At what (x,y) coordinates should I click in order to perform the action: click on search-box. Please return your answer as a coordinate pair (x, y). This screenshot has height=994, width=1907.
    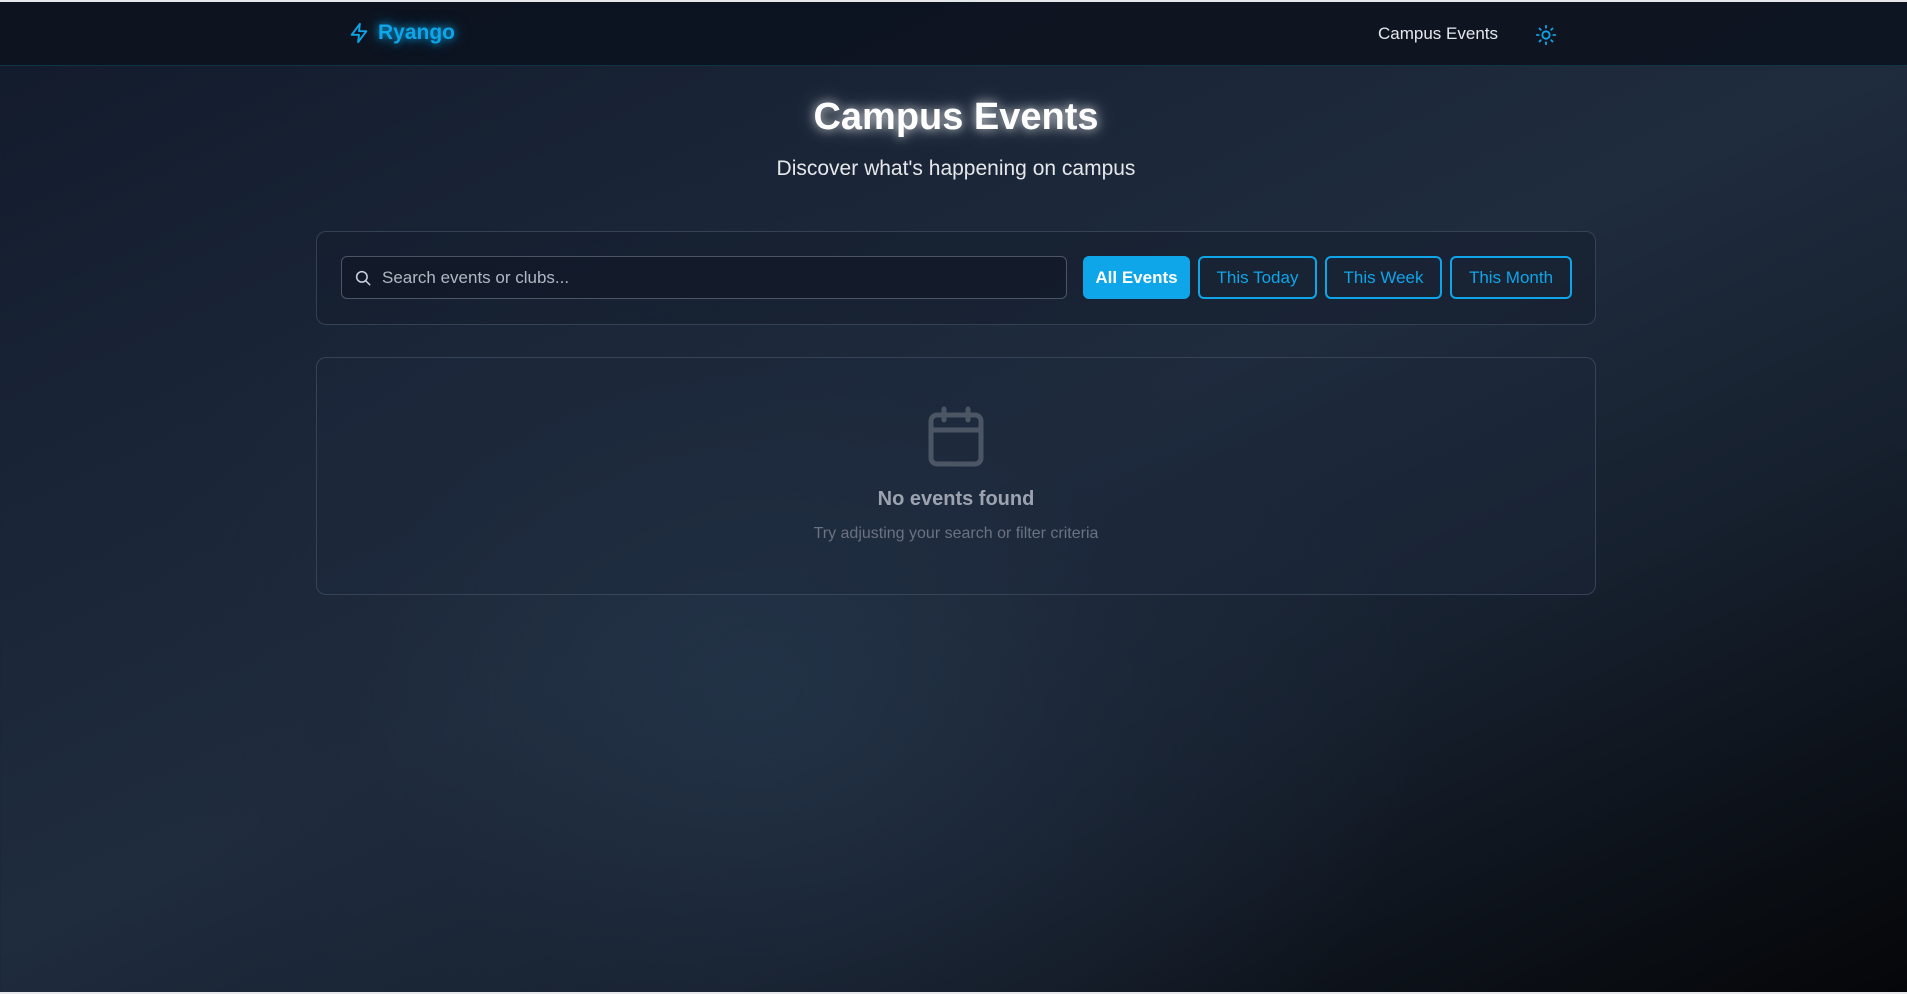
    Looking at the image, I should click on (704, 277).